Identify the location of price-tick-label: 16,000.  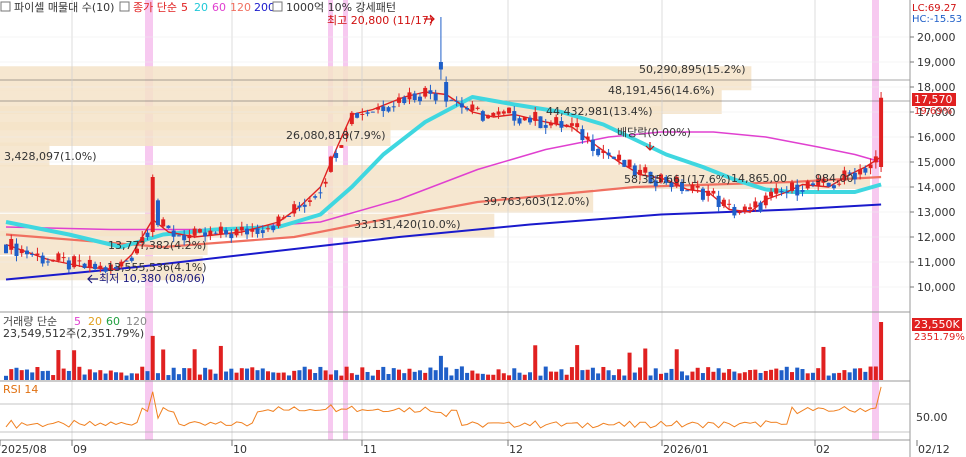
(936, 137).